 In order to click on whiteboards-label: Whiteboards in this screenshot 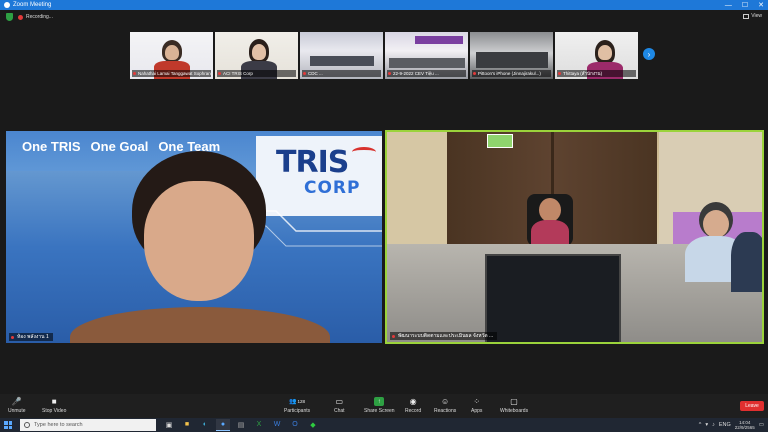, I will do `click(514, 411)`.